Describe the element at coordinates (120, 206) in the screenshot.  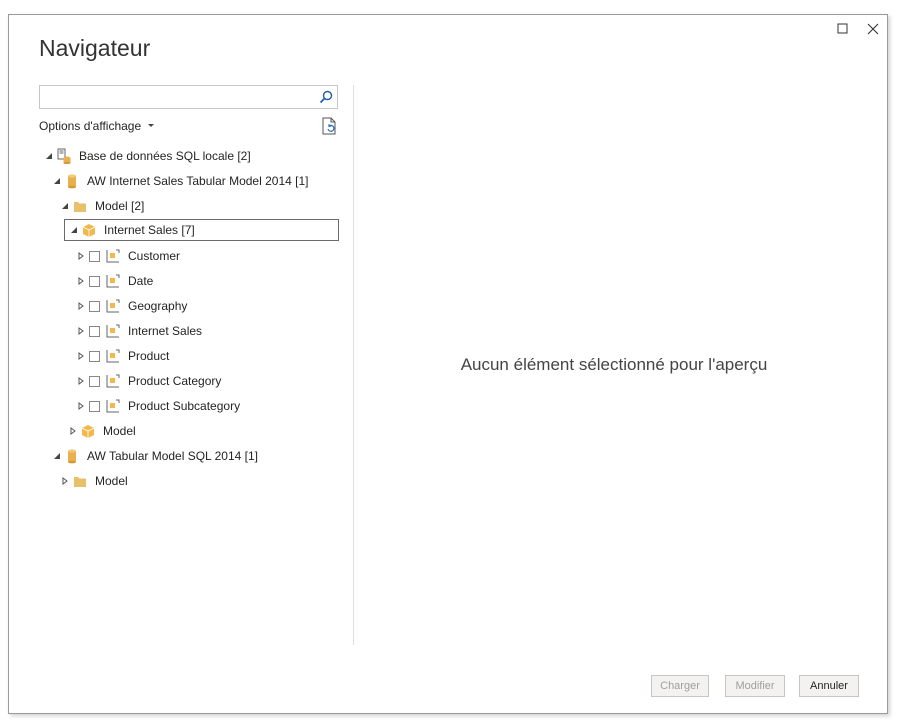
I see `tree-node-label: Model [2]` at that location.